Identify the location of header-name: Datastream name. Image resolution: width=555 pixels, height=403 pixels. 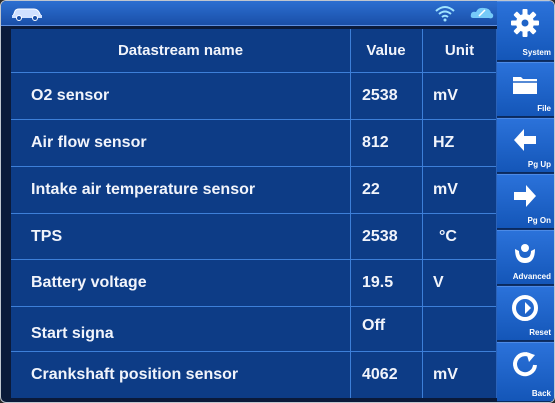
(180, 50).